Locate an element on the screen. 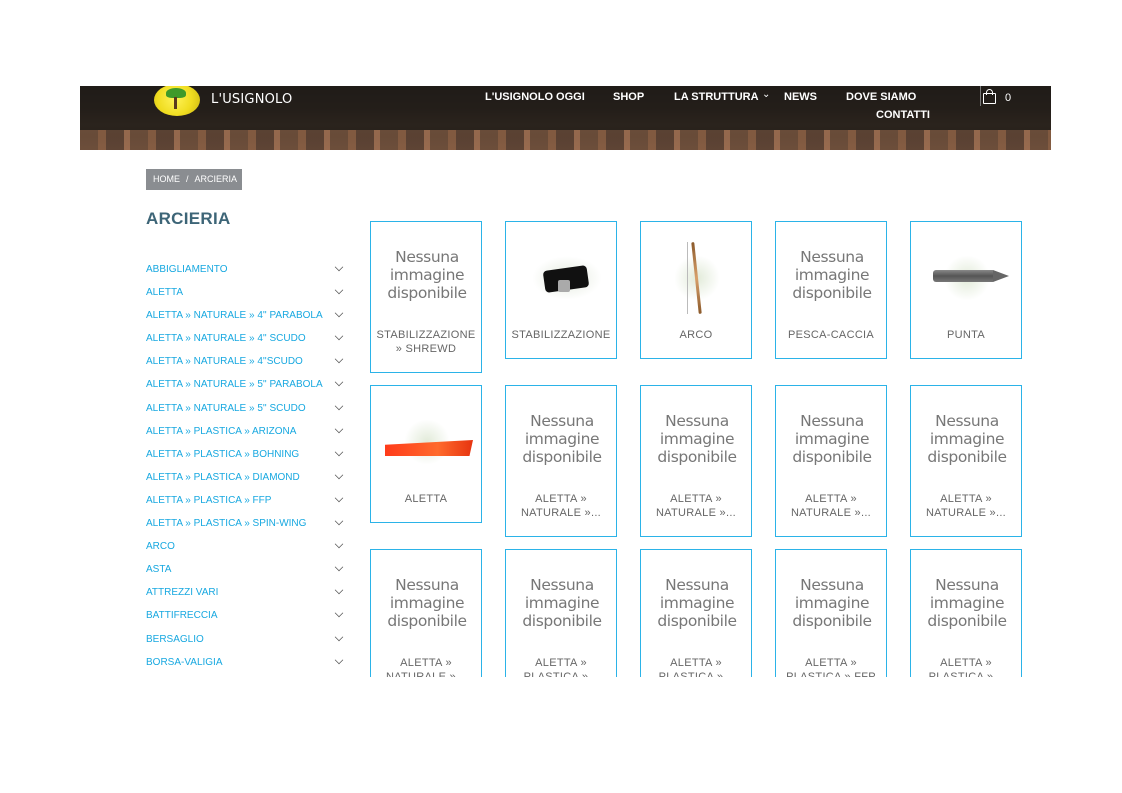 The height and width of the screenshot is (793, 1122). sidebar-item: ATTREZZI VARI is located at coordinates (246, 596).